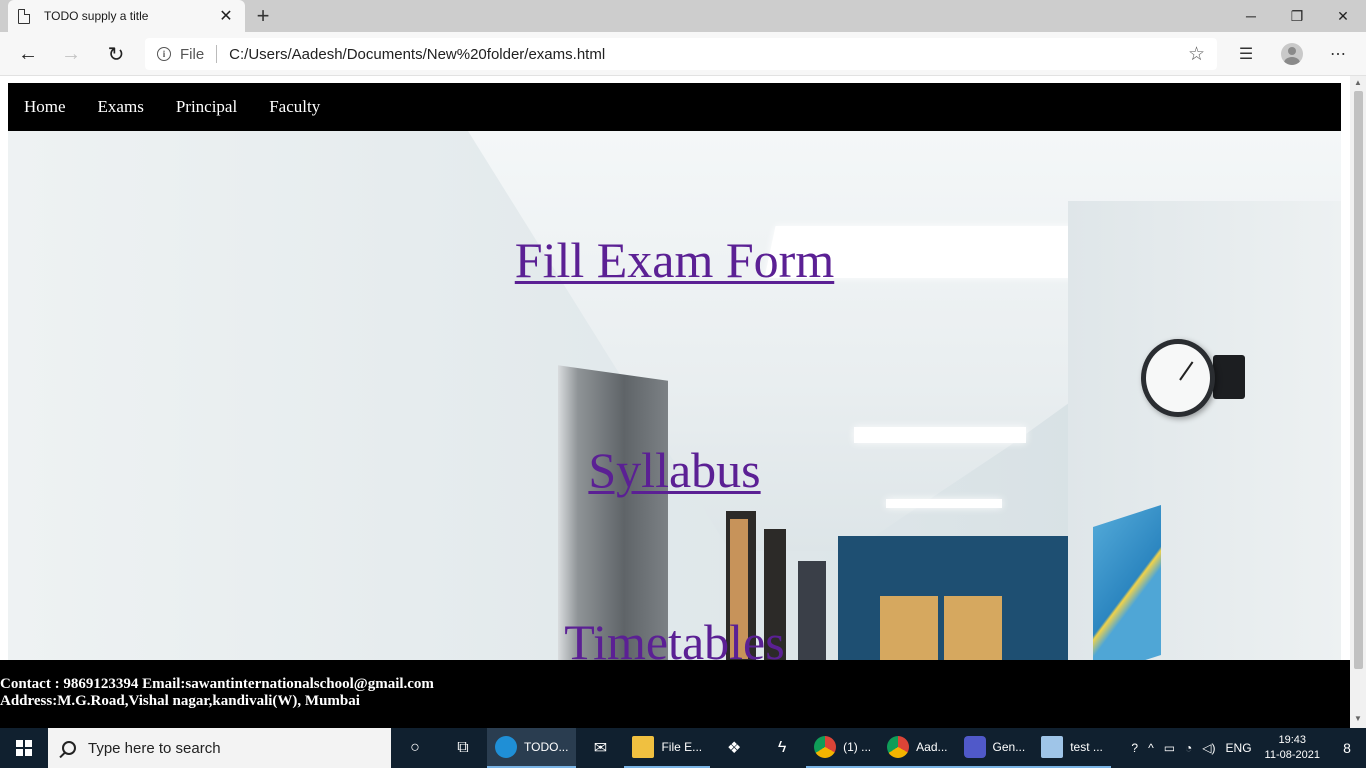 Image resolution: width=1366 pixels, height=768 pixels. Describe the element at coordinates (206, 107) in the screenshot. I see `nav-principal-link: Principal` at that location.